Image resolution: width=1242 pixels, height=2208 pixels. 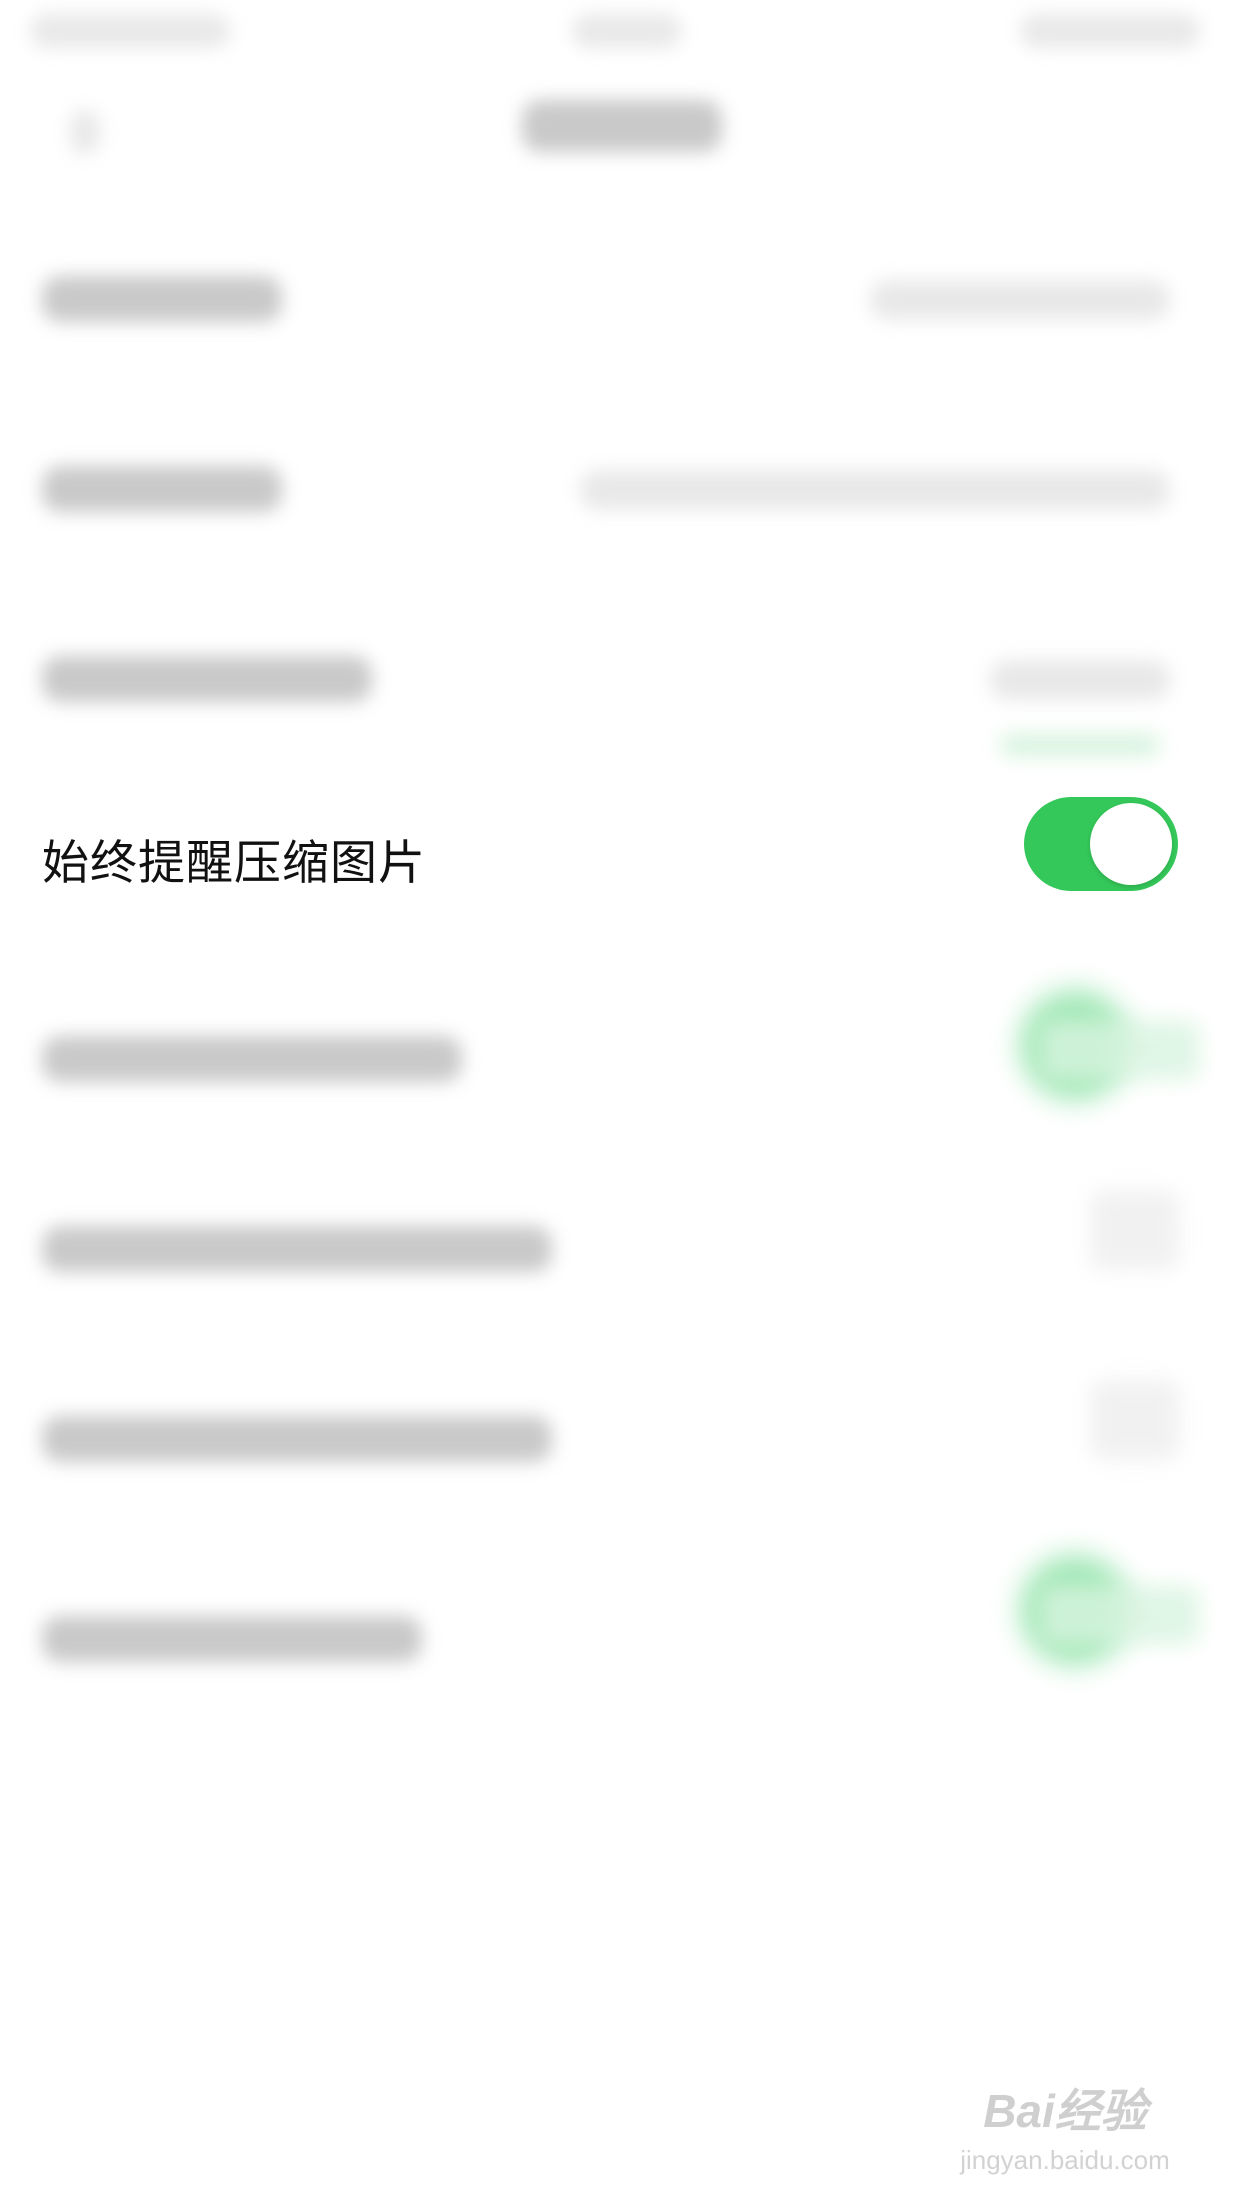 I want to click on compress-images-toggle, so click(x=1101, y=844).